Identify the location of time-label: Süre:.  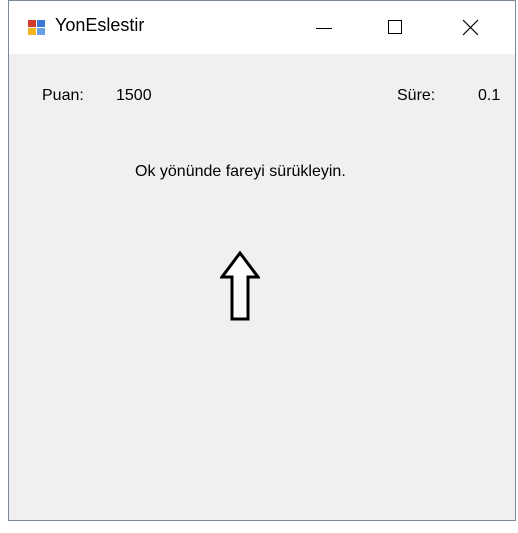
(416, 95).